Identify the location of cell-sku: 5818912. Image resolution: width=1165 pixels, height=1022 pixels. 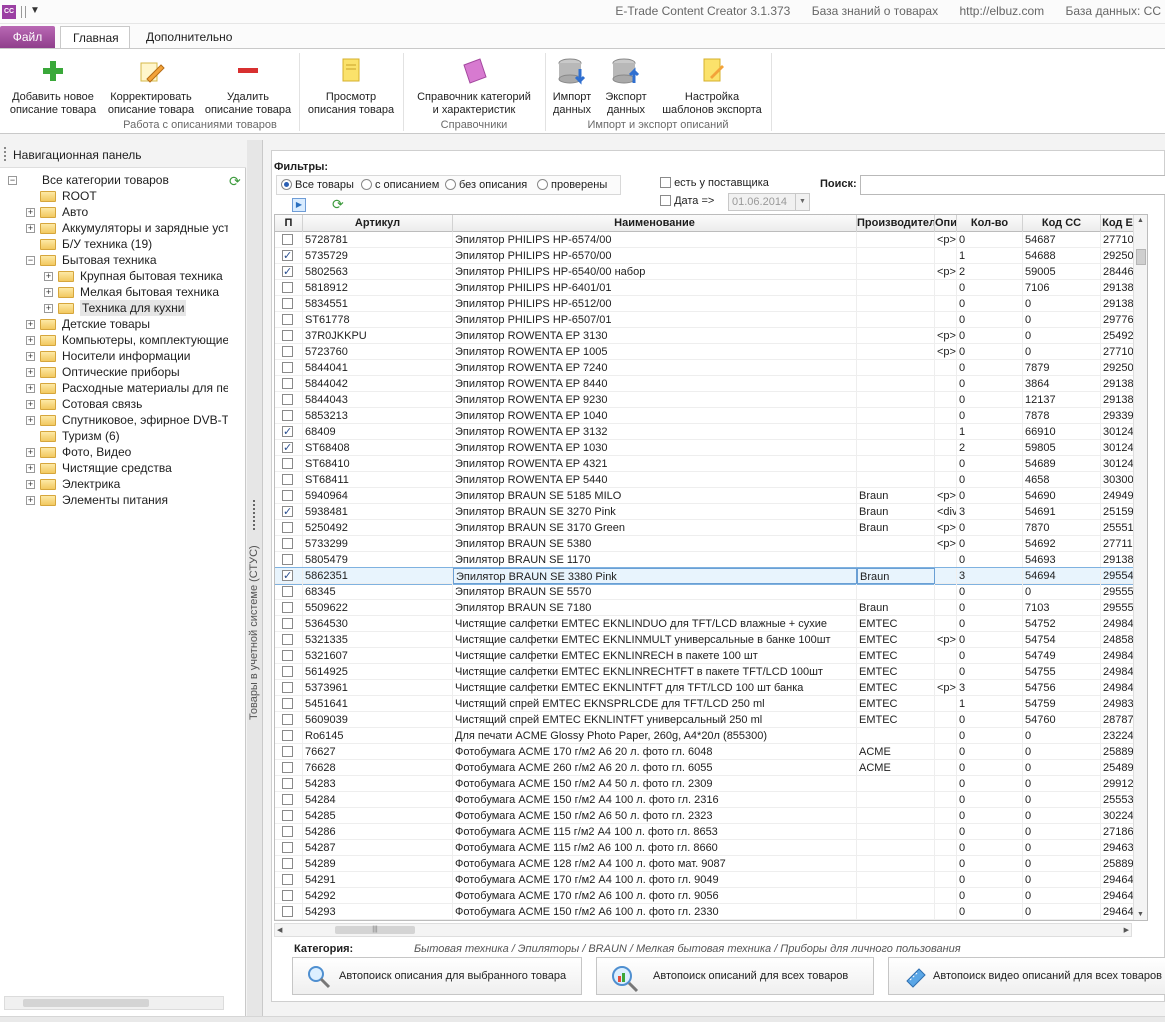
(378, 288).